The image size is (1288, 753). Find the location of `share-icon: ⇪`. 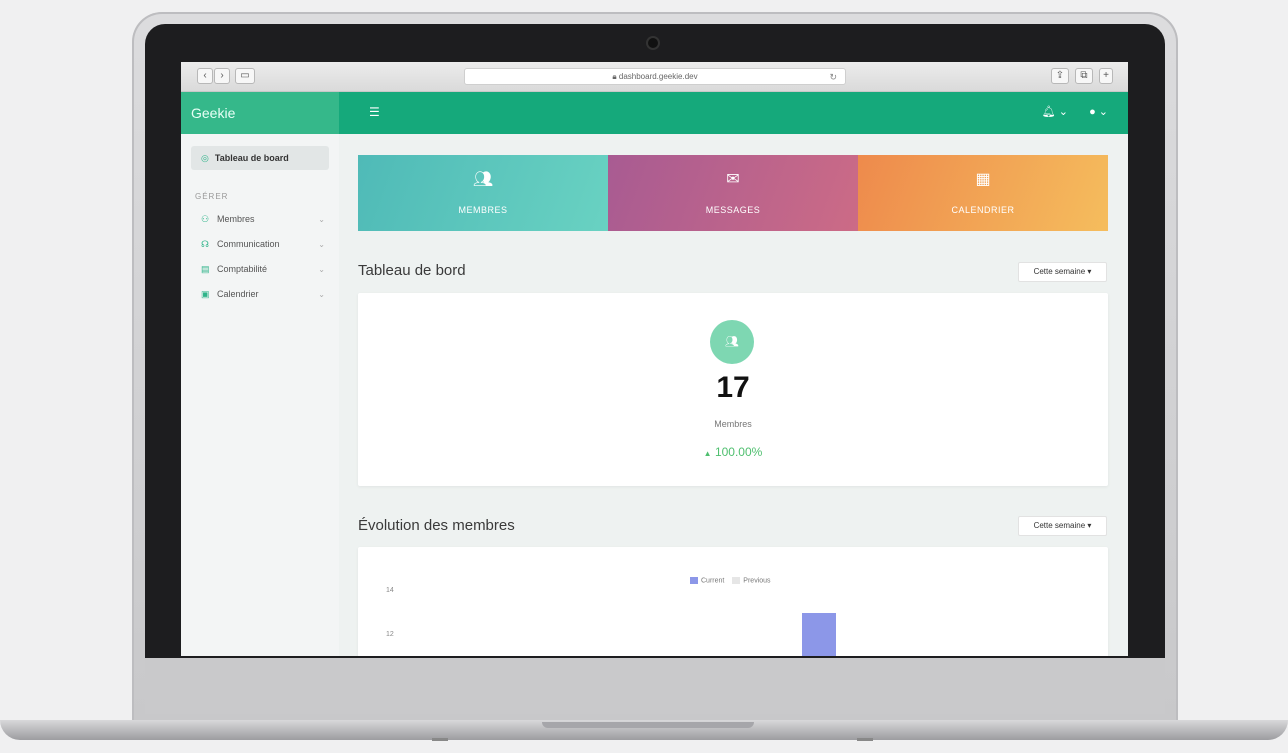

share-icon: ⇪ is located at coordinates (1060, 76).